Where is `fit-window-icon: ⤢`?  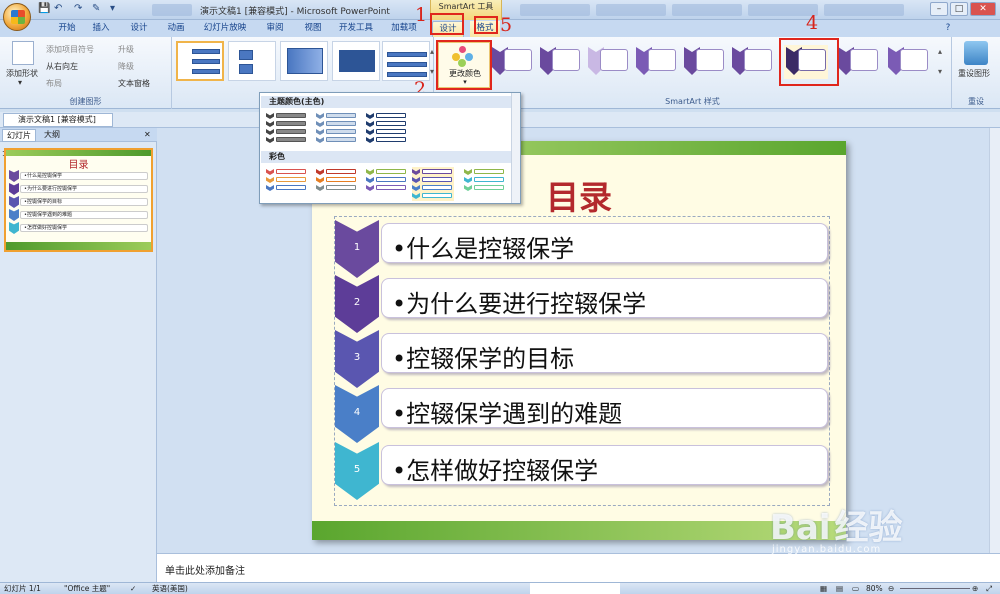
fit-window-icon: ⤢ is located at coordinates (989, 588).